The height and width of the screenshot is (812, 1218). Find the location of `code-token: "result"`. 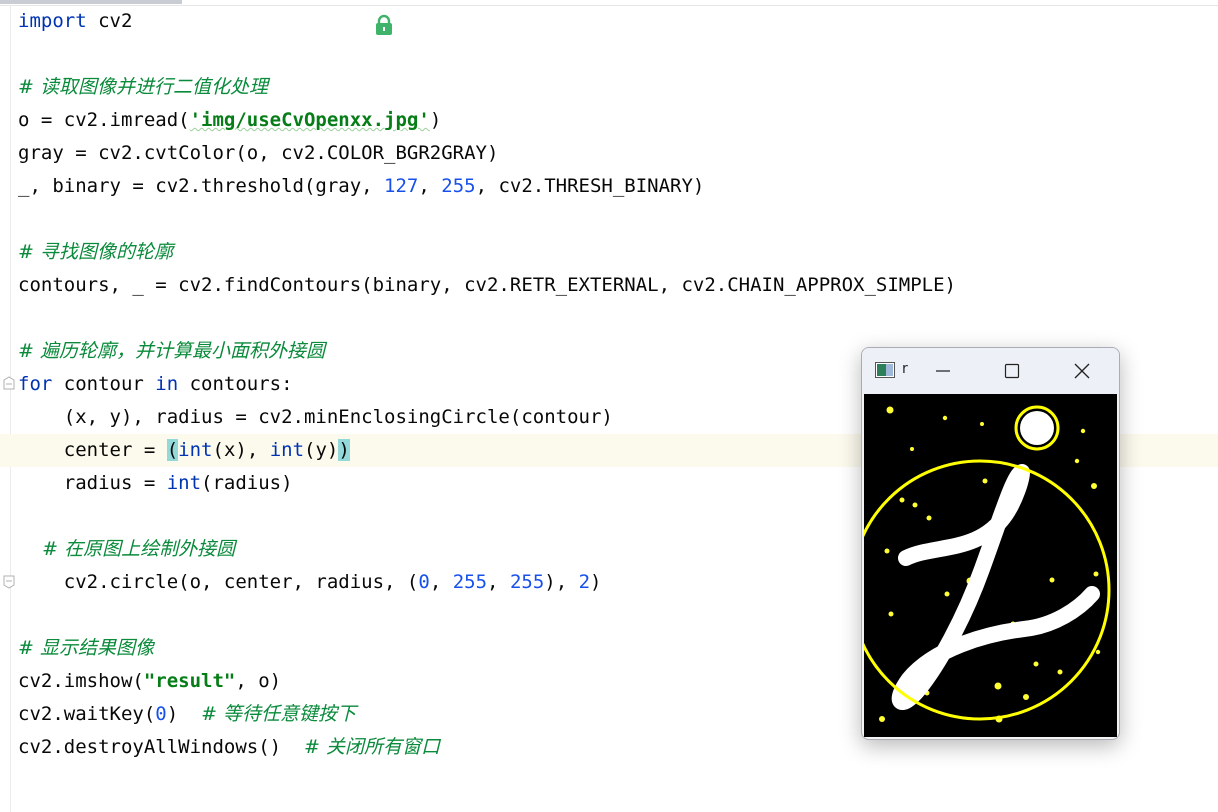

code-token: "result" is located at coordinates (189, 681).